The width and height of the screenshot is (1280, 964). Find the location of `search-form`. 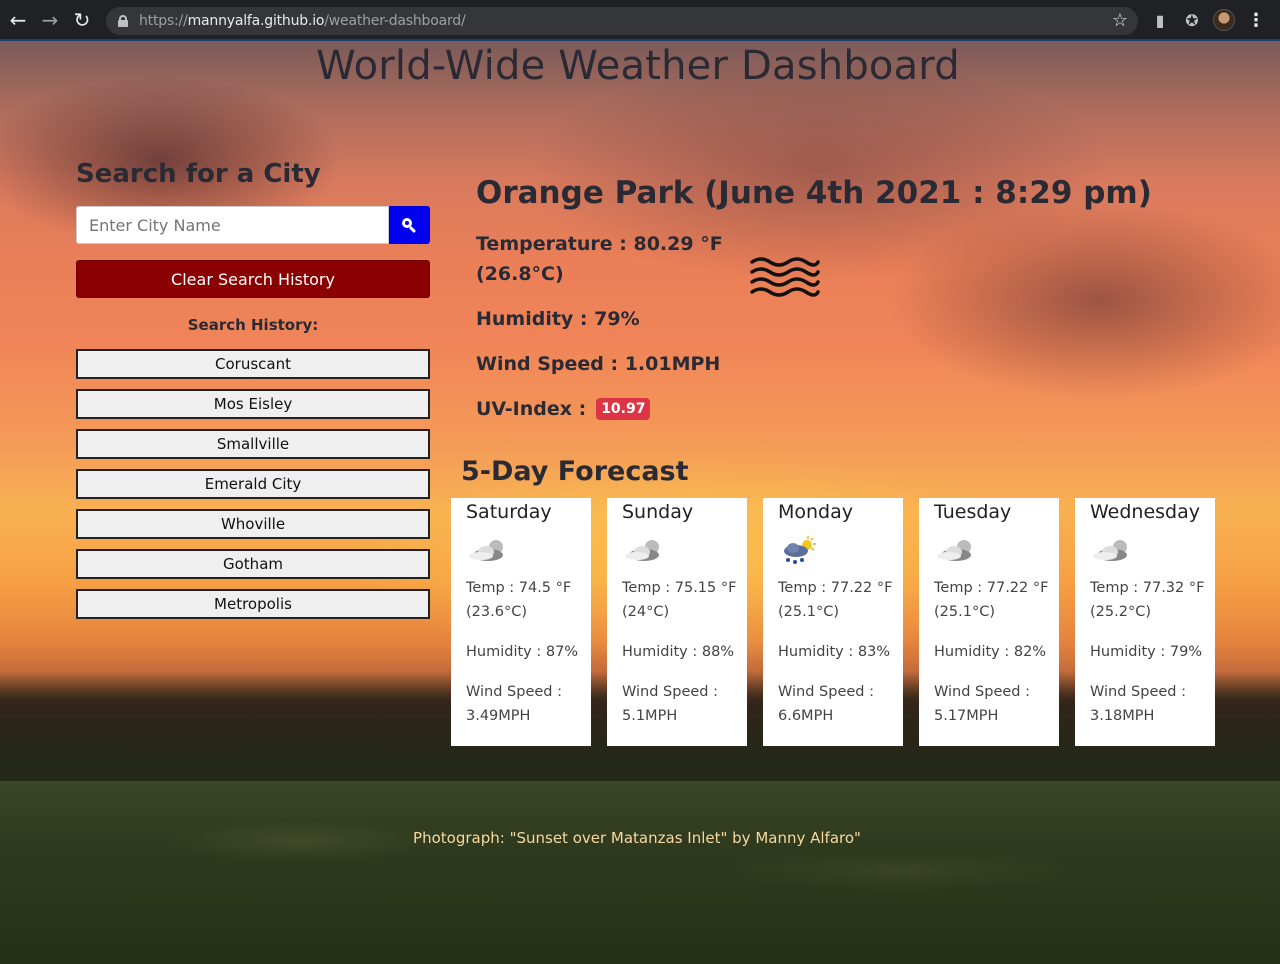

search-form is located at coordinates (253, 225).